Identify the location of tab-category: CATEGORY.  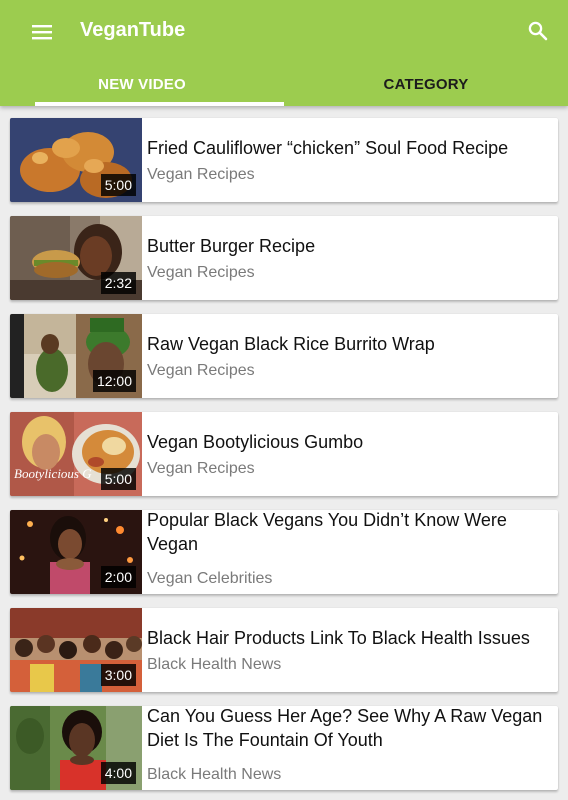
(426, 84).